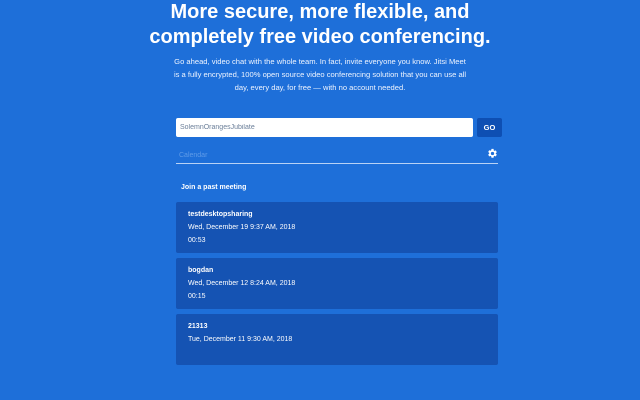  Describe the element at coordinates (240, 339) in the screenshot. I see `meeting-date: Tue, December 11 9:30 AM, 2018` at that location.